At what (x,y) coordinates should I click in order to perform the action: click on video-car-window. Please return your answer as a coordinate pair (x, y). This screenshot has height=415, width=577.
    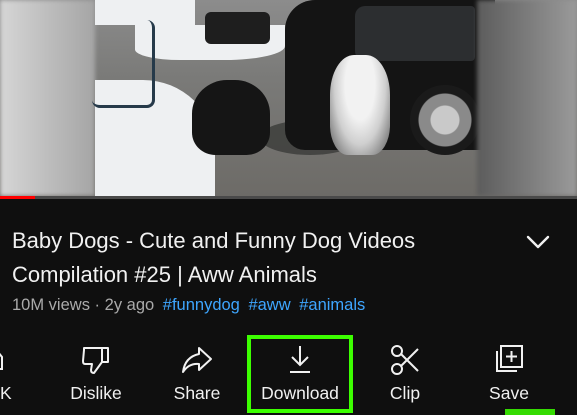
    Looking at the image, I should click on (415, 33).